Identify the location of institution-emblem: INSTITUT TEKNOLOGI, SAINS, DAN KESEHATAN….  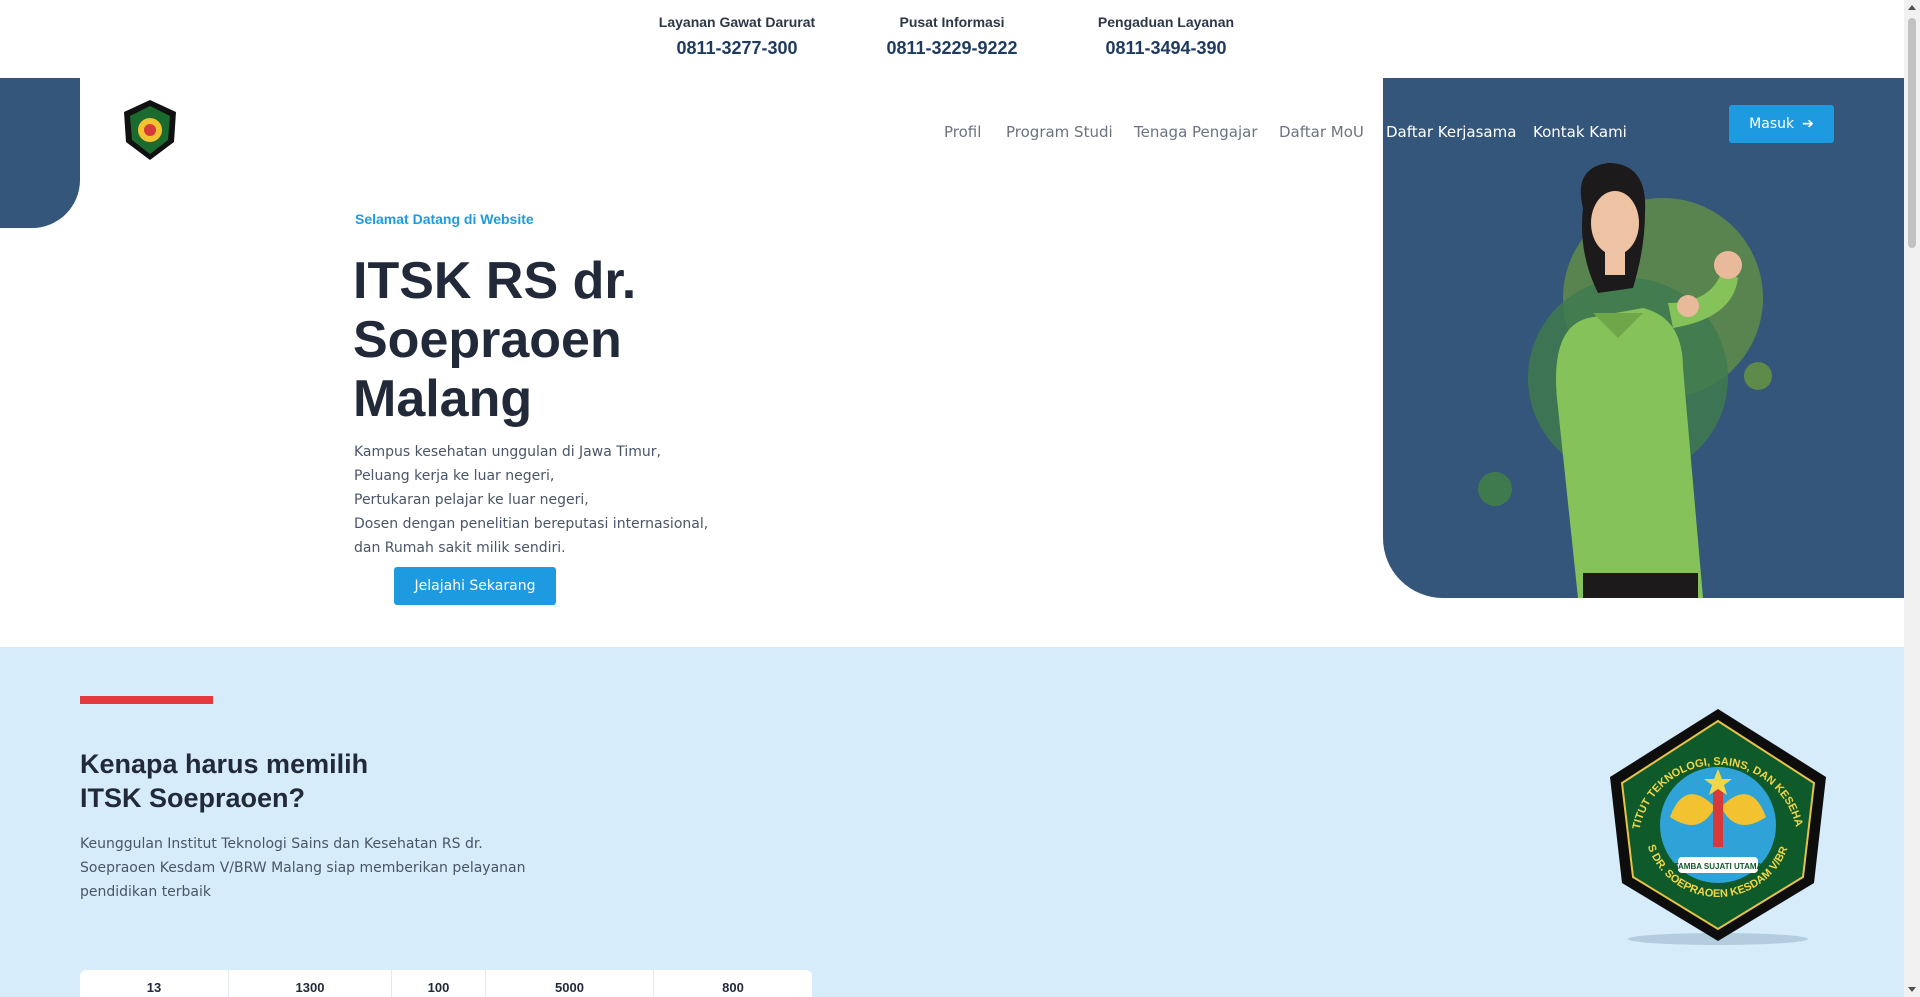
(1713, 826).